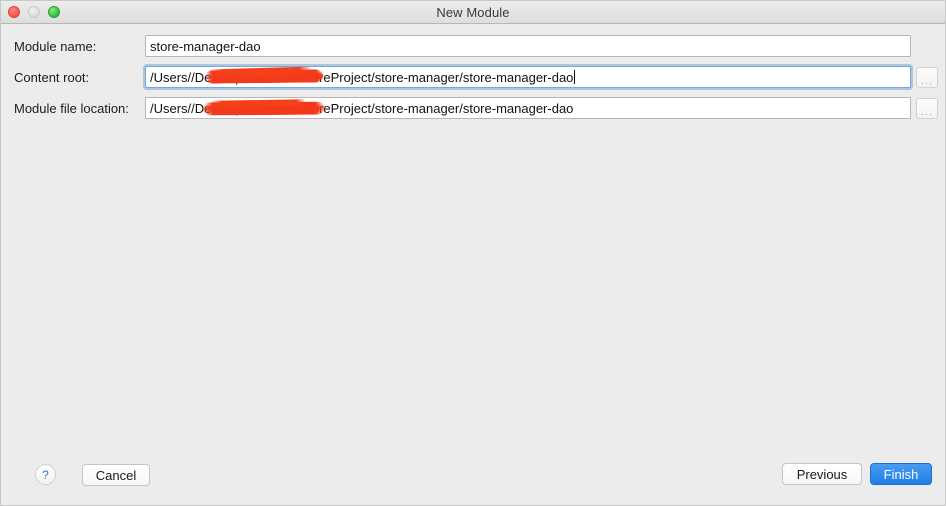 Image resolution: width=946 pixels, height=506 pixels. What do you see at coordinates (575, 77) in the screenshot?
I see `text-caret` at bounding box center [575, 77].